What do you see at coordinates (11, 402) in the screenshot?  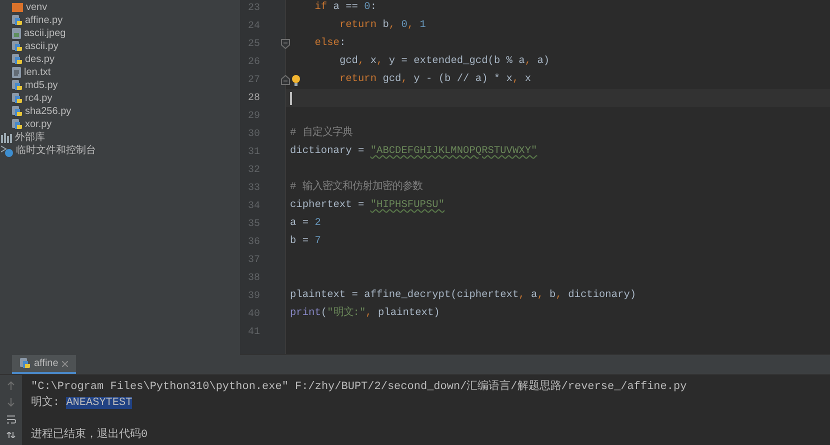 I see `down-arrow-icon` at bounding box center [11, 402].